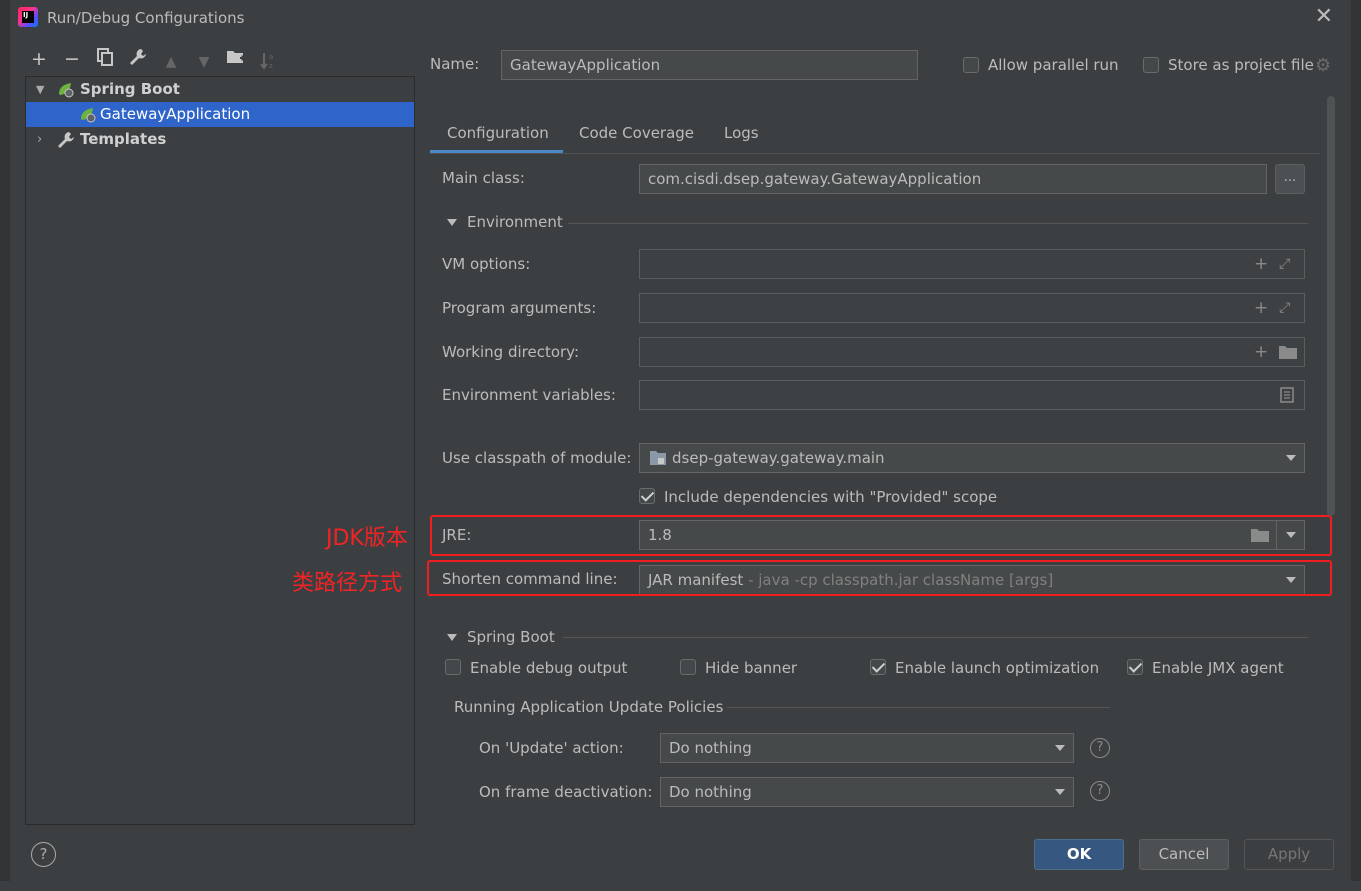  I want to click on copy-configuration-button, so click(105, 60).